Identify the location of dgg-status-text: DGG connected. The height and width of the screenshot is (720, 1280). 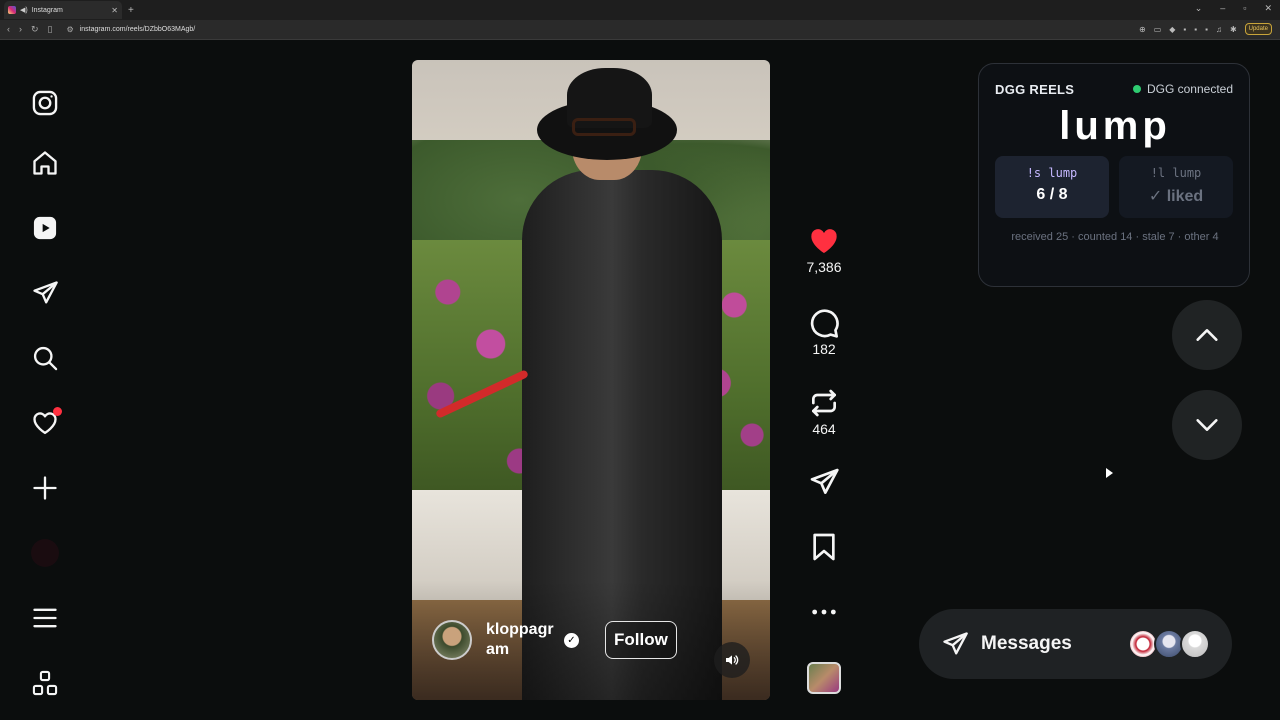
(1189, 89).